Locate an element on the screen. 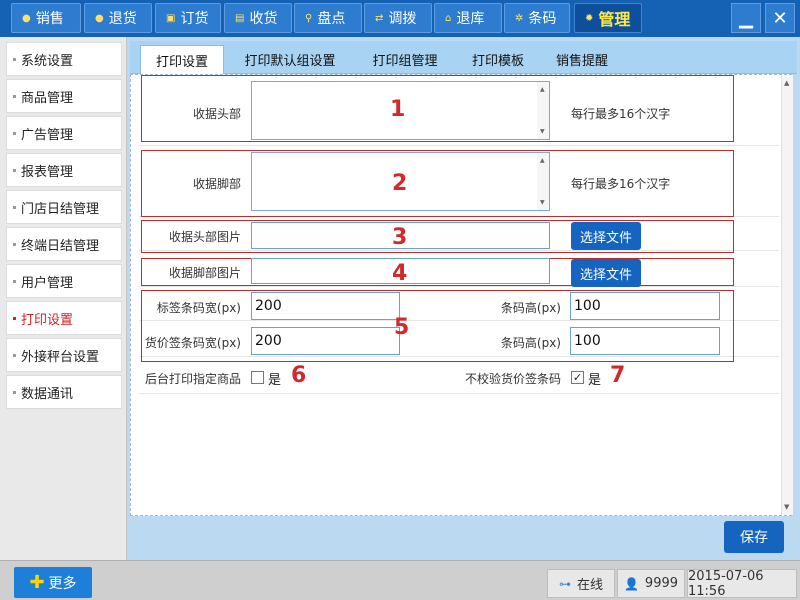 This screenshot has width=800, height=600. minimize-icon: ▁ is located at coordinates (746, 18).